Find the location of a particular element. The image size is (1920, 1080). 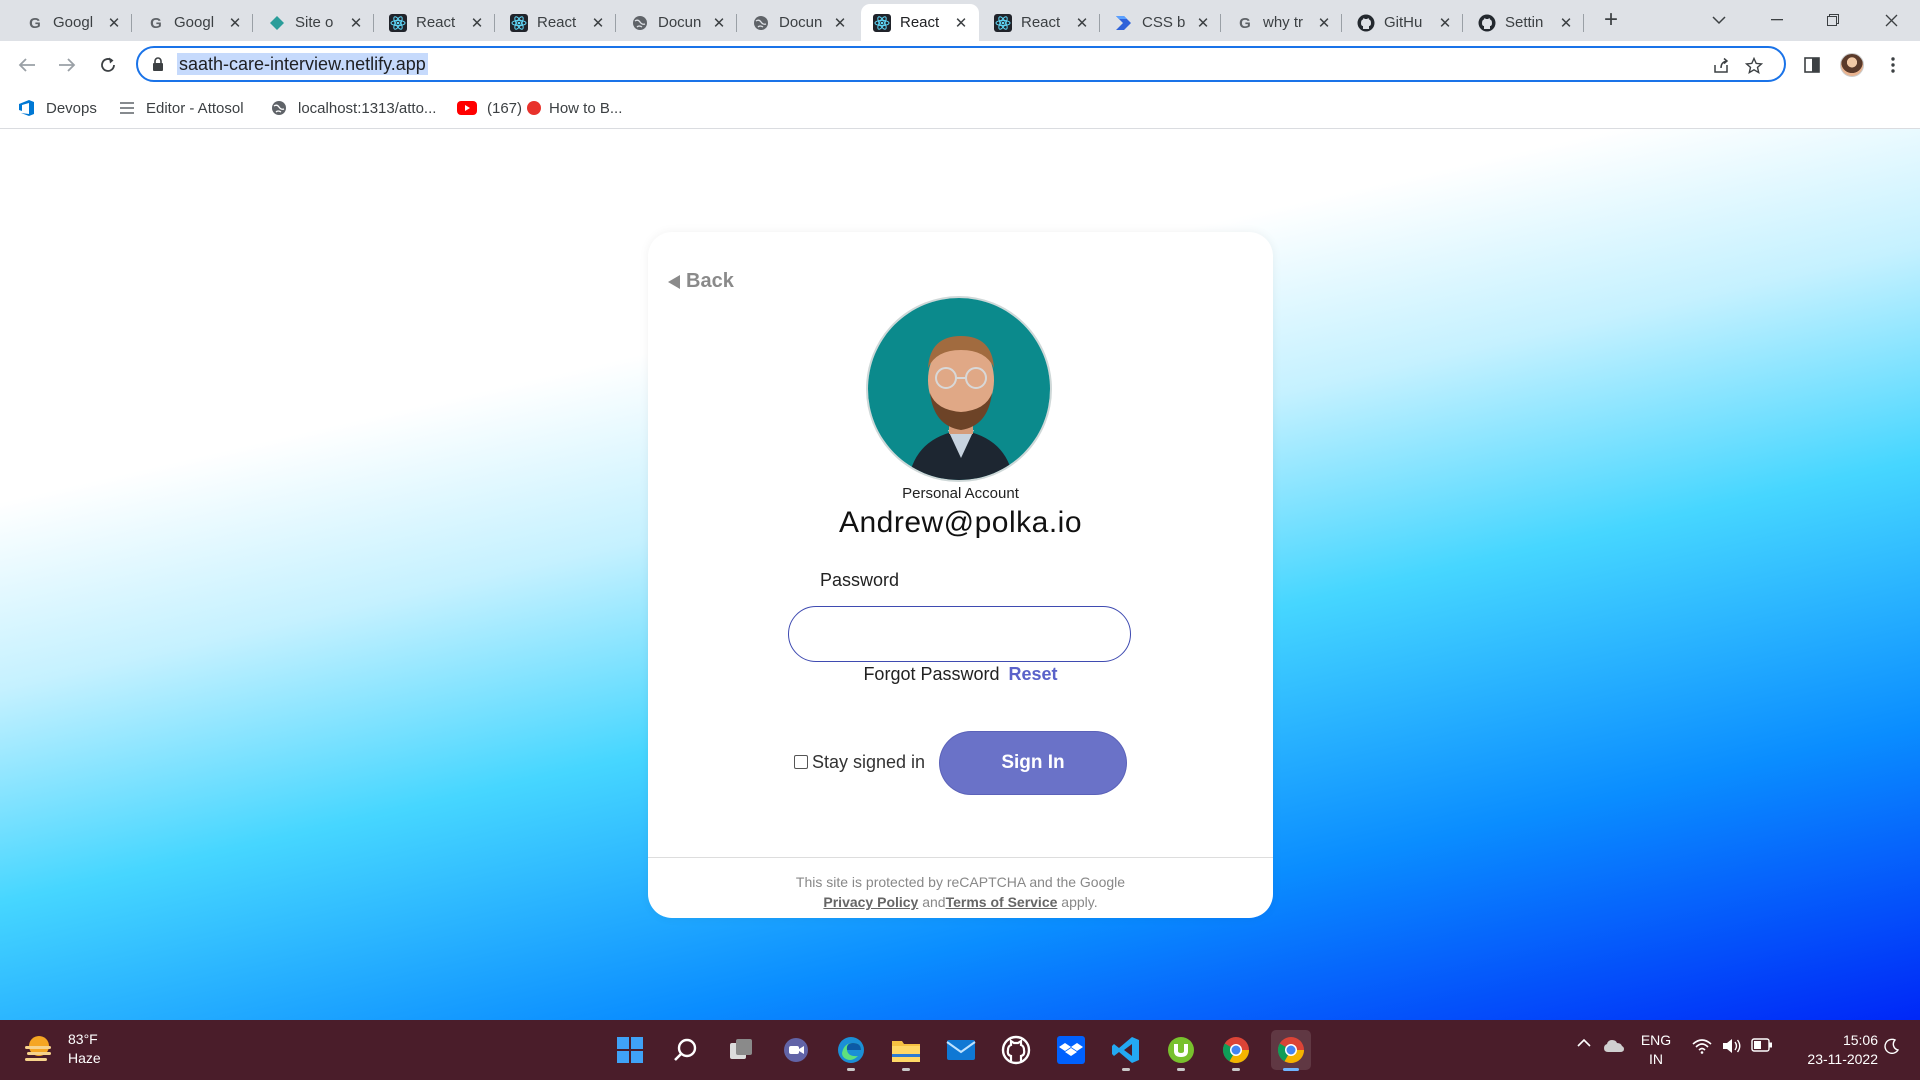

browser-tab-active: React ✕ is located at coordinates (920, 22).